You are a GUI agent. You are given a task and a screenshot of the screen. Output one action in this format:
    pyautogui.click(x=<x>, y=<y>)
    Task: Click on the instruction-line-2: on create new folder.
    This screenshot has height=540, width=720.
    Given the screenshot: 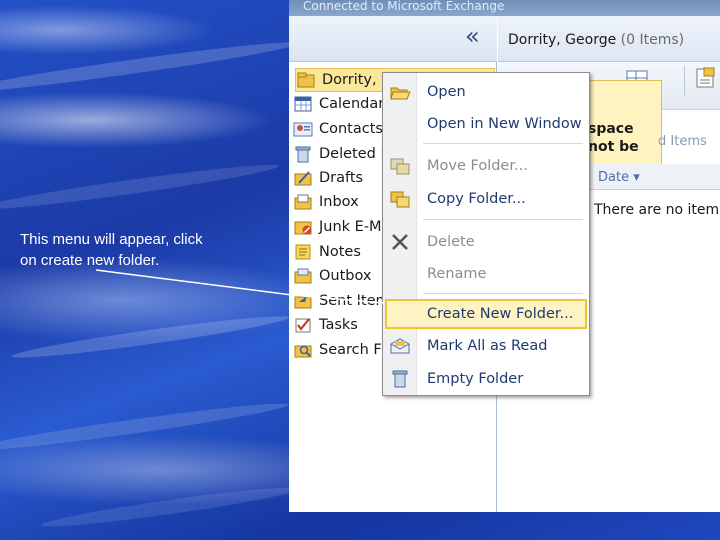 What is the action you would take?
    pyautogui.click(x=90, y=260)
    